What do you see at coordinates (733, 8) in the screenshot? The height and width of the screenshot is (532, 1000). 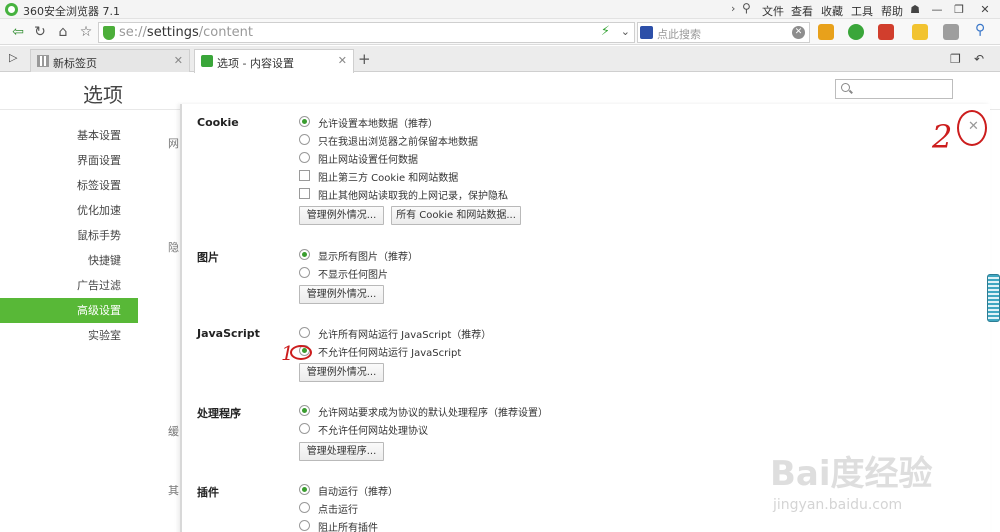 I see `menu-nav-arrow-icon: ›` at bounding box center [733, 8].